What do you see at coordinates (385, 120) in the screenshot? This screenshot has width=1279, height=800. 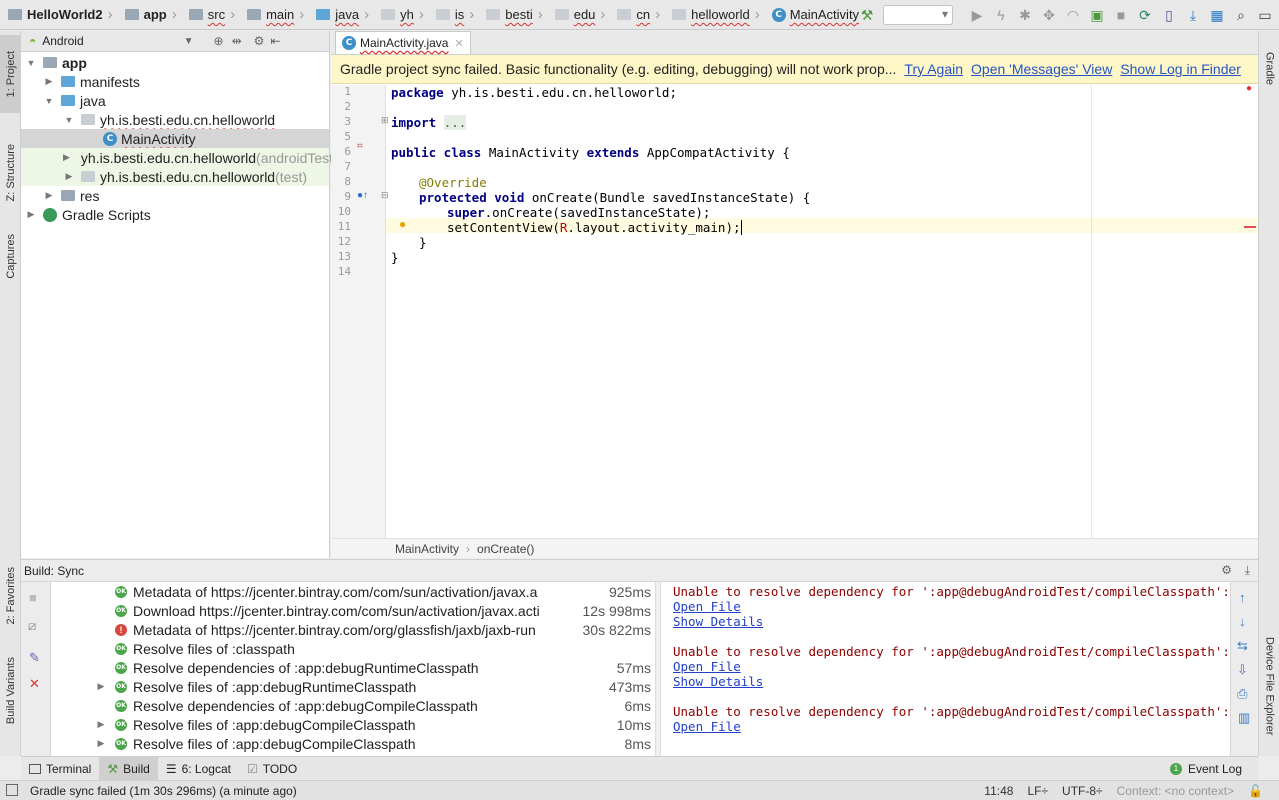 I see `fold-plus-icon: ⊞` at bounding box center [385, 120].